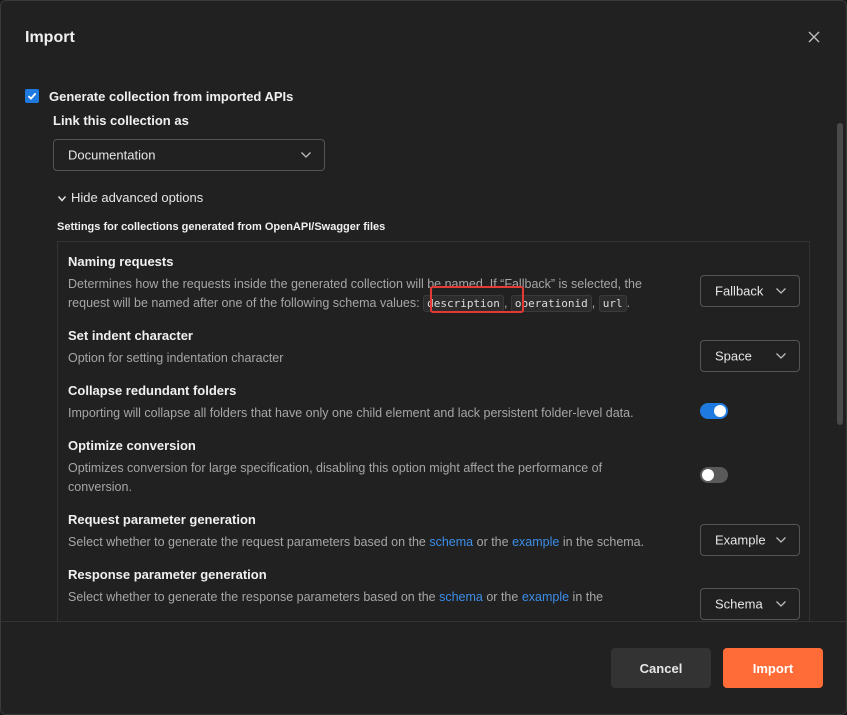  I want to click on highlight-annotation, so click(477, 299).